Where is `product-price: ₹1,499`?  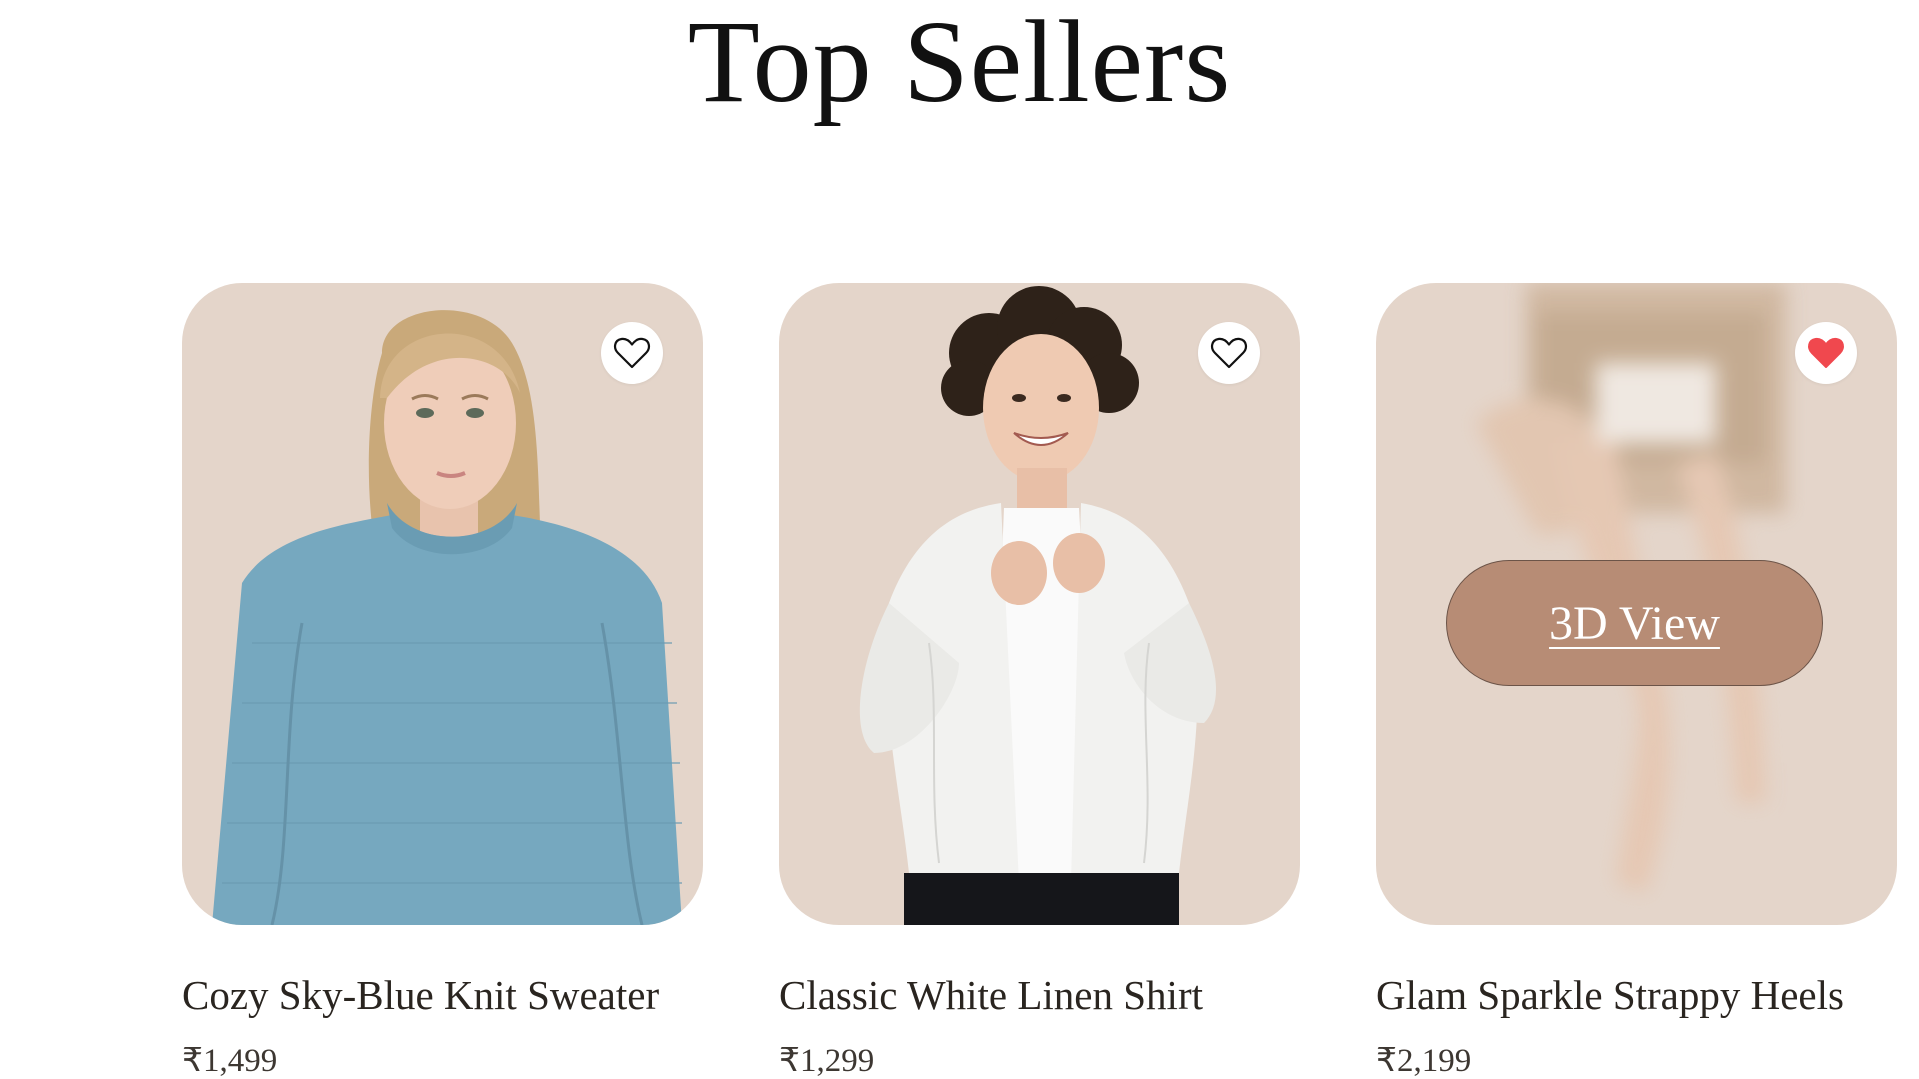 product-price: ₹1,499 is located at coordinates (230, 1061).